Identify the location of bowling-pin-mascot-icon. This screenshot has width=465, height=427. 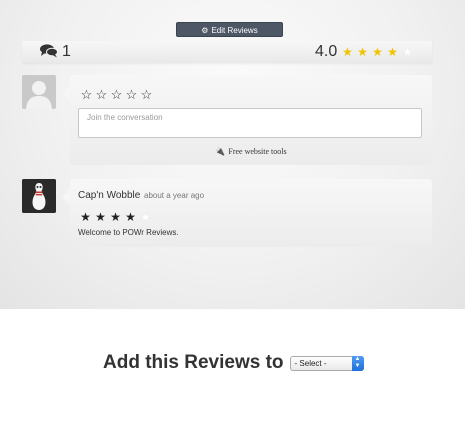
(39, 196).